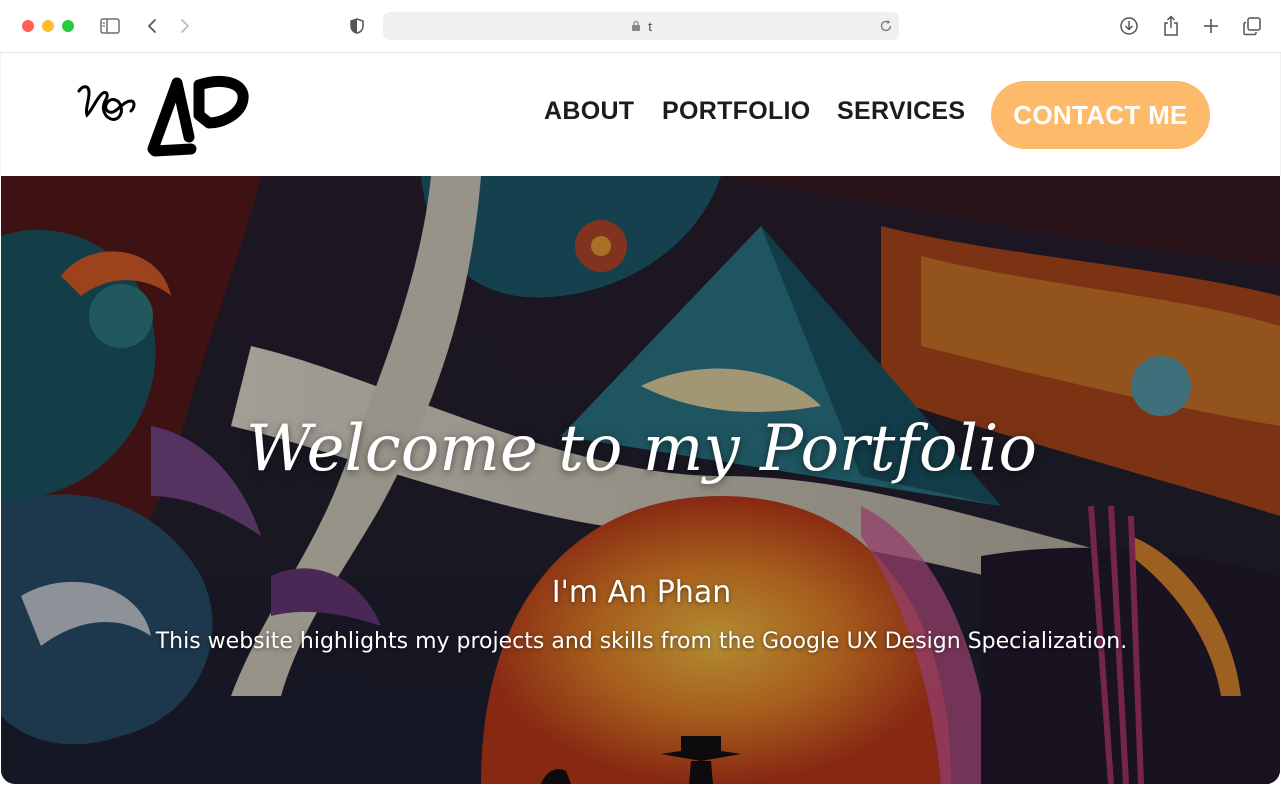  Describe the element at coordinates (1211, 26) in the screenshot. I see `new-tab-icon` at that location.